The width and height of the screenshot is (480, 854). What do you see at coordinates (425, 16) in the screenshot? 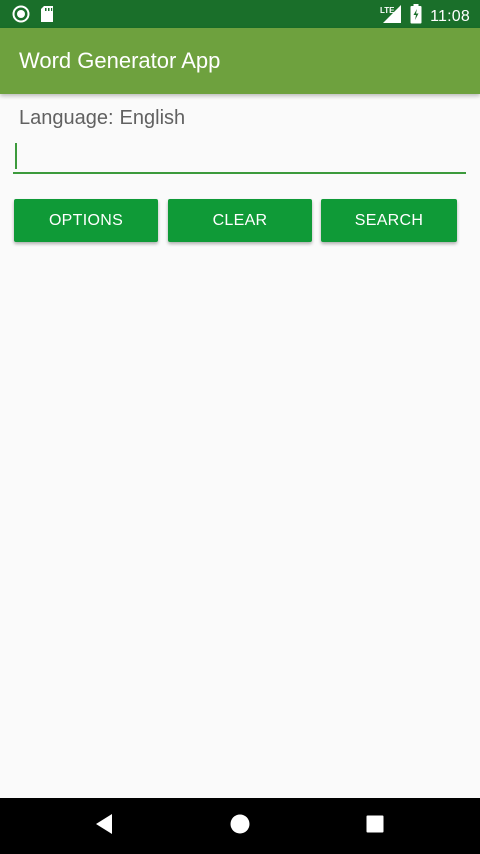
I see `status-right-icons: LTE 11:08` at bounding box center [425, 16].